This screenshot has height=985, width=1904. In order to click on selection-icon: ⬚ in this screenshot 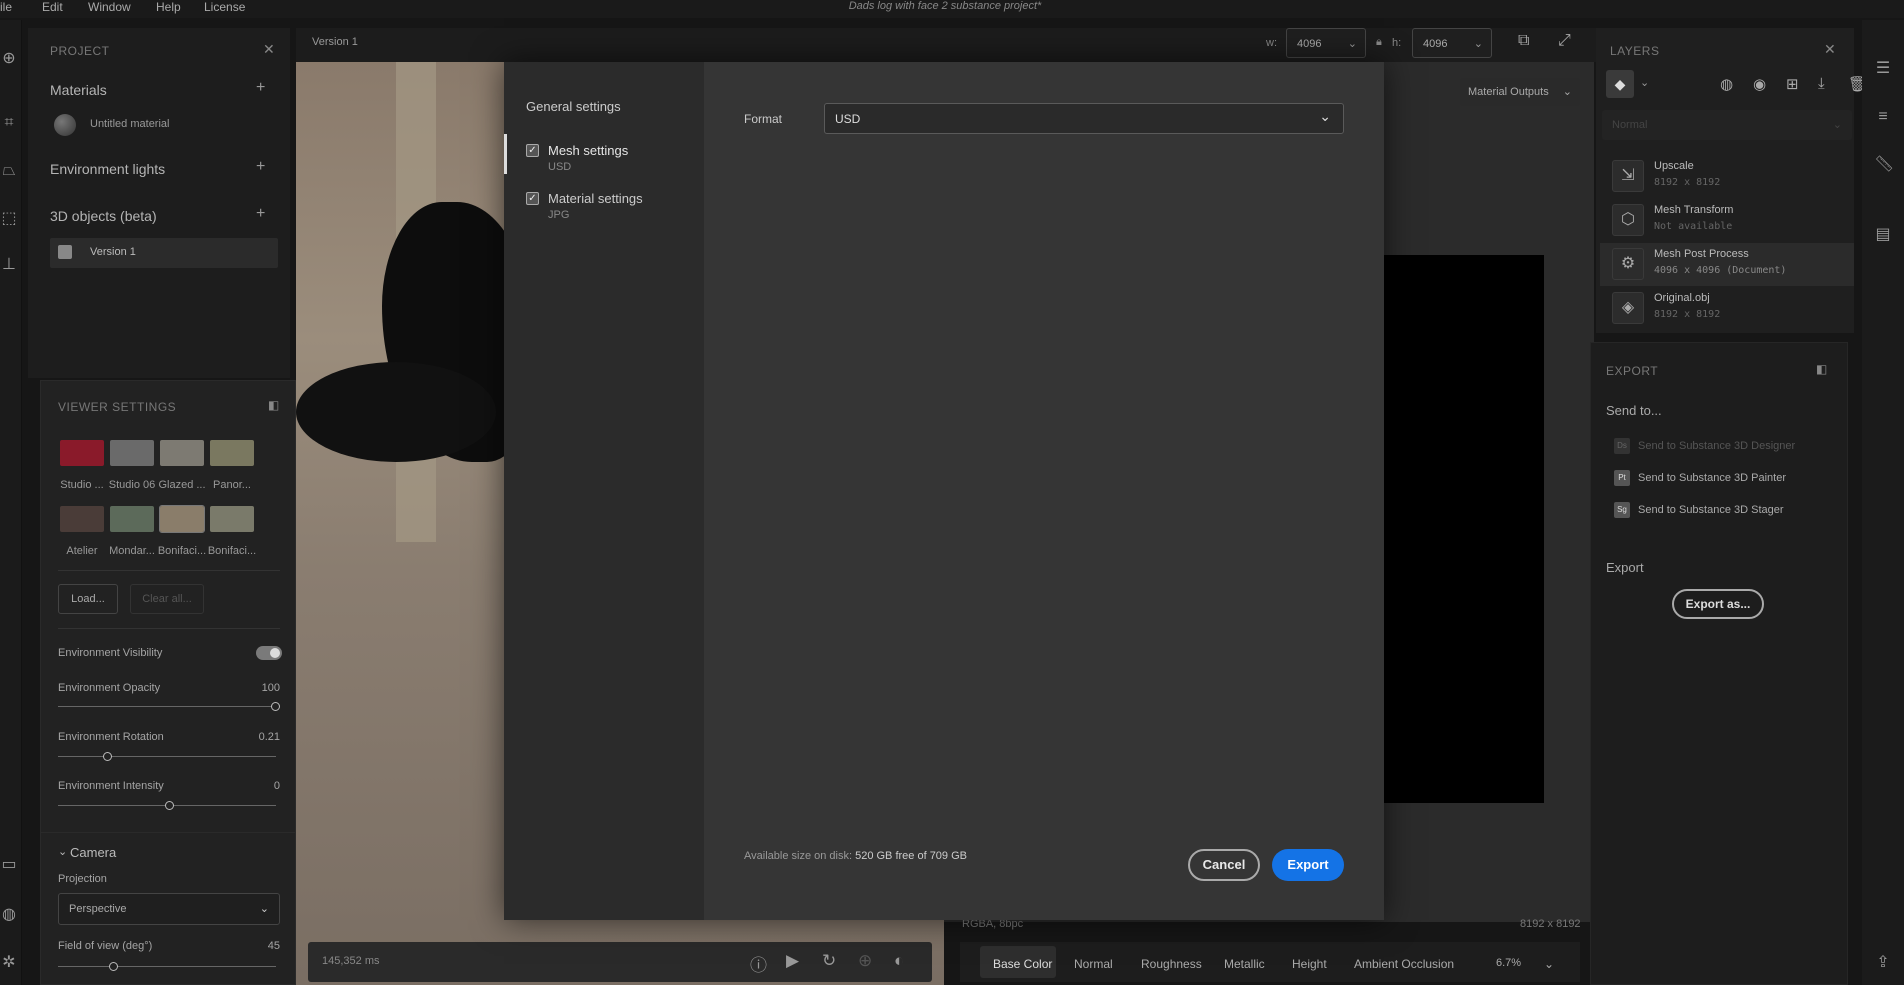, I will do `click(9, 219)`.